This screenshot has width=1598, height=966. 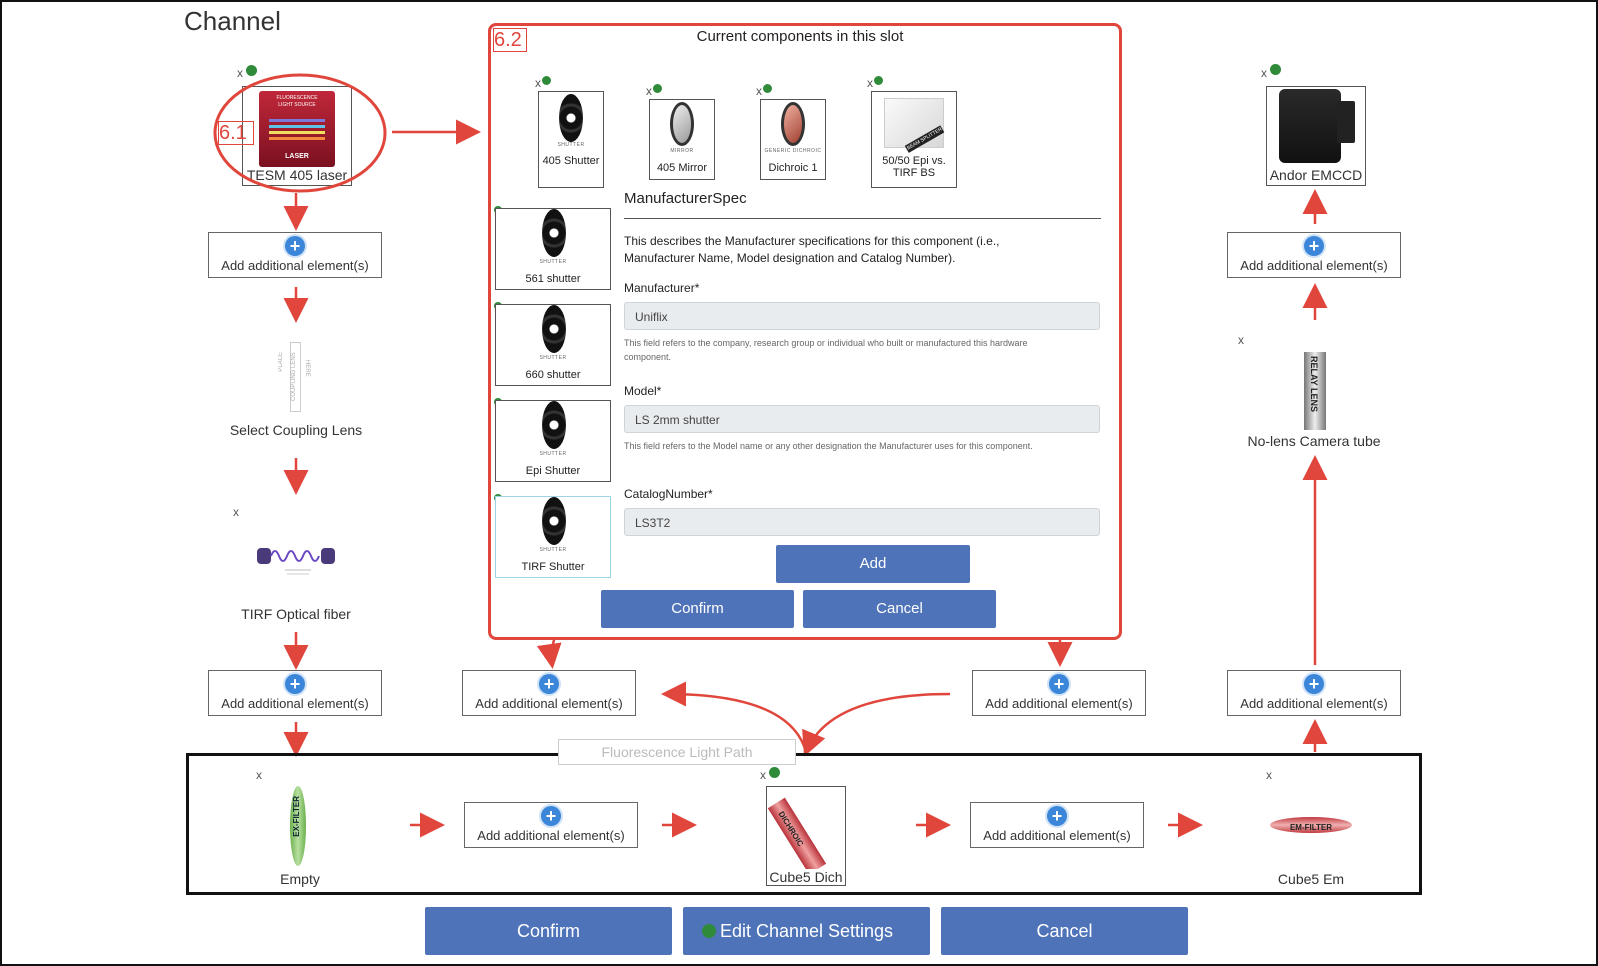 What do you see at coordinates (300, 879) in the screenshot?
I see `ex-filter-label: Empty` at bounding box center [300, 879].